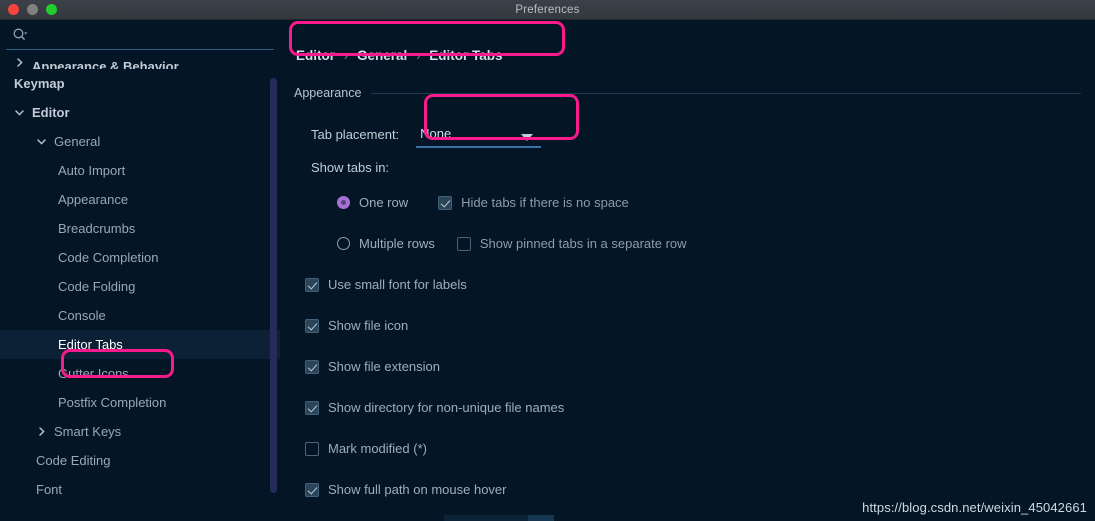 This screenshot has width=1095, height=521. What do you see at coordinates (499, 518) in the screenshot?
I see `close-button-position-select: Right` at bounding box center [499, 518].